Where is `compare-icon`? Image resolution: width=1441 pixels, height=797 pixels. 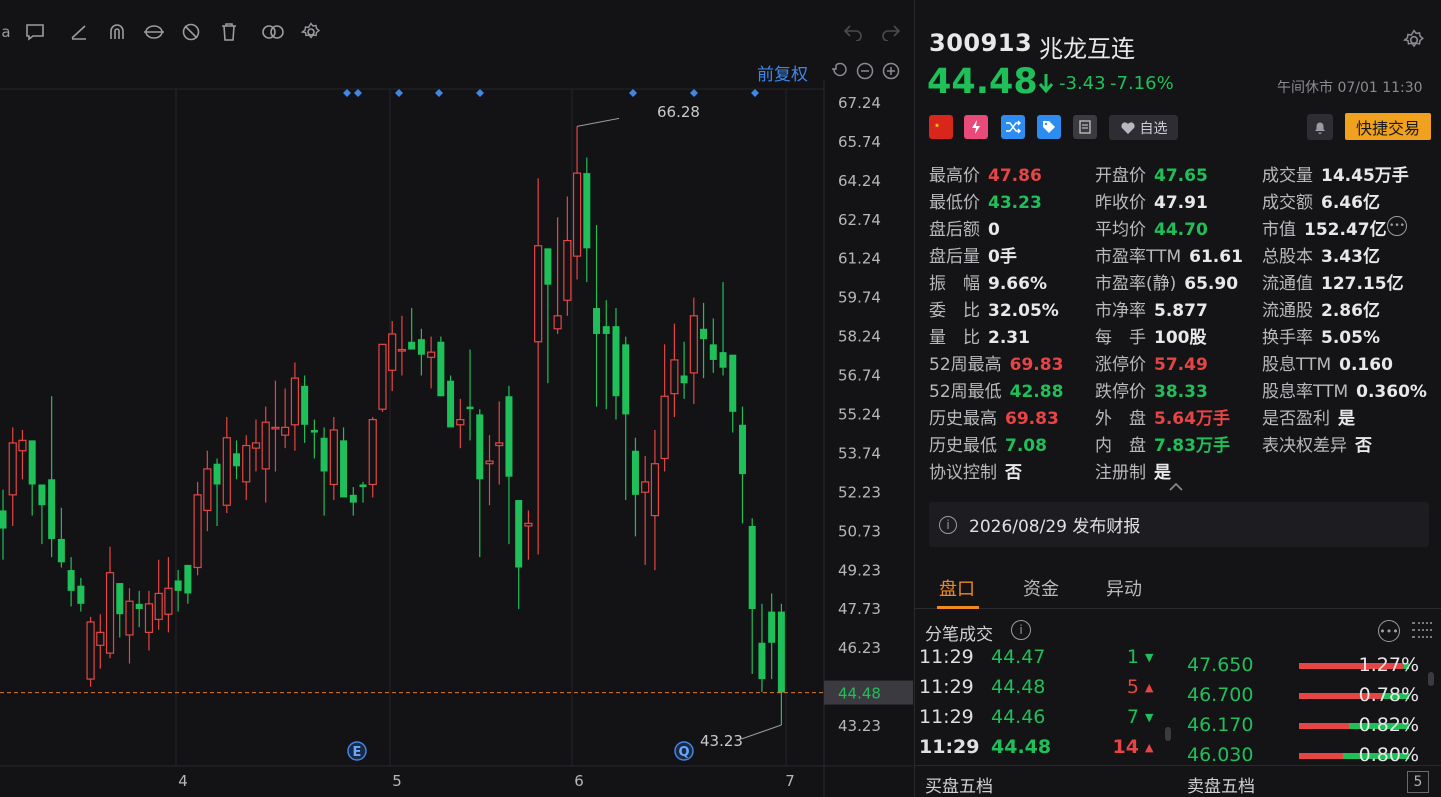 compare-icon is located at coordinates (273, 32).